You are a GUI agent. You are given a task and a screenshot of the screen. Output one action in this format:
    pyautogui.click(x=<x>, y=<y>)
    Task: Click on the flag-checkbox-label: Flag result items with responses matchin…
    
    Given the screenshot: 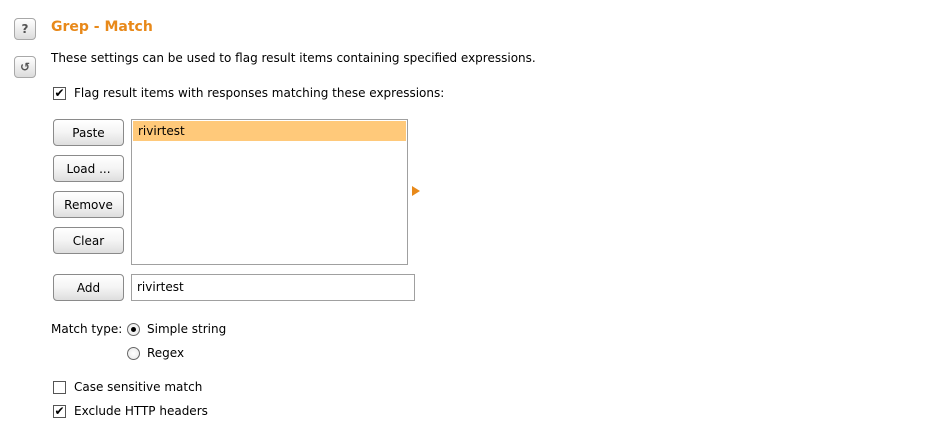 What is the action you would take?
    pyautogui.click(x=259, y=93)
    